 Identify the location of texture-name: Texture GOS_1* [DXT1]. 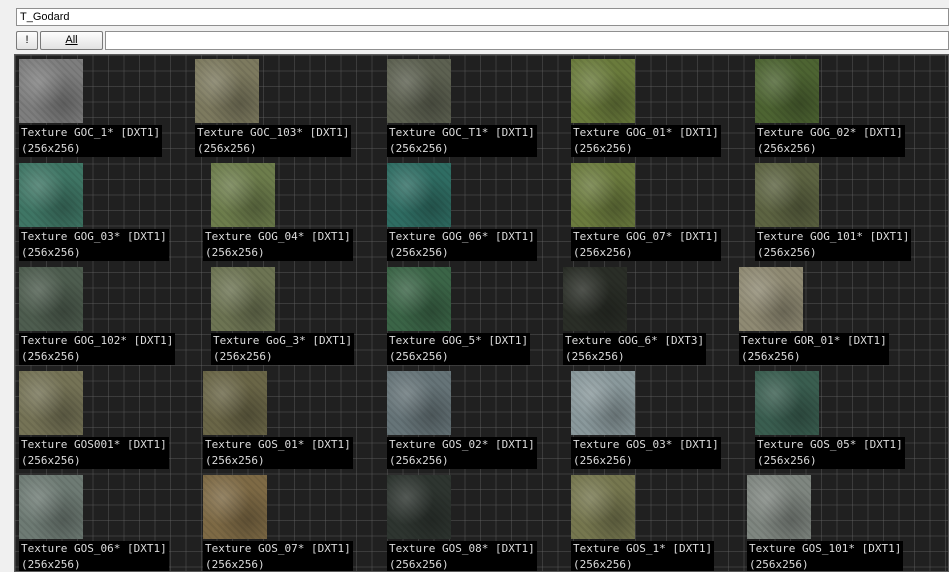
(643, 548).